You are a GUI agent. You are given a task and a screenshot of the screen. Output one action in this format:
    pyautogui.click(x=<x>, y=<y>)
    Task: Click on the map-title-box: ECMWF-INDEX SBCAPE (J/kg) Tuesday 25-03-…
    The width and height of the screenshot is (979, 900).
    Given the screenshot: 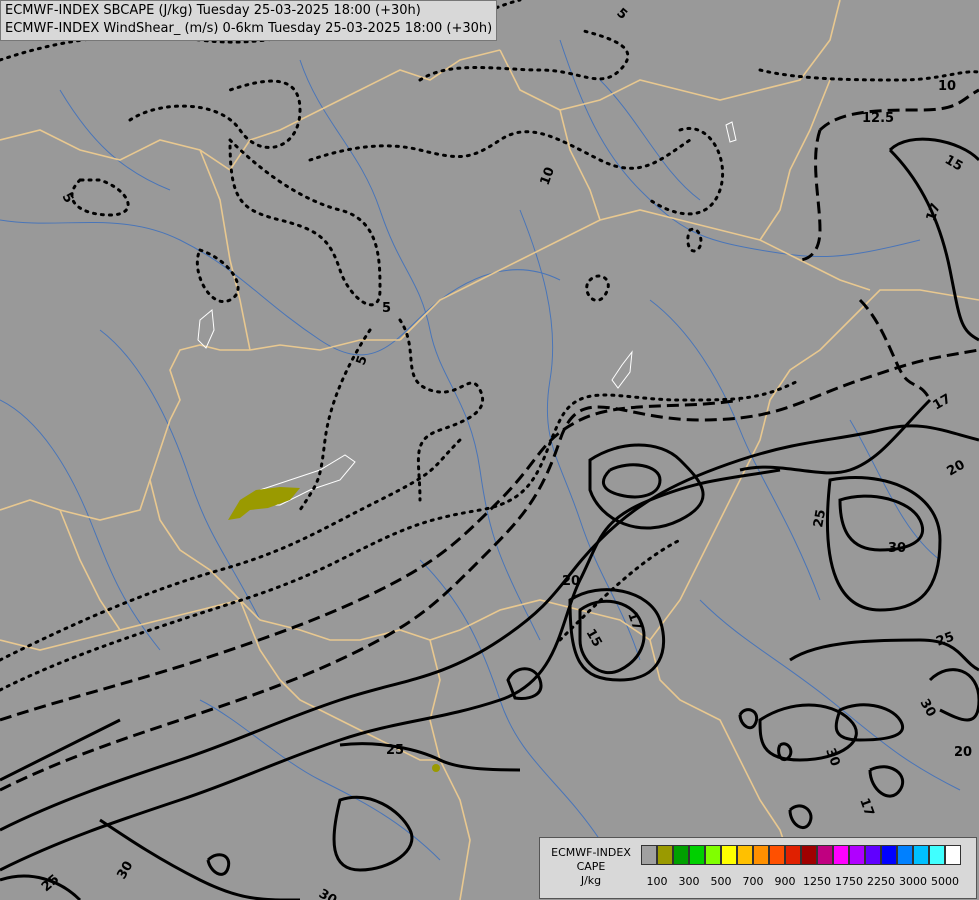 What is the action you would take?
    pyautogui.click(x=249, y=20)
    